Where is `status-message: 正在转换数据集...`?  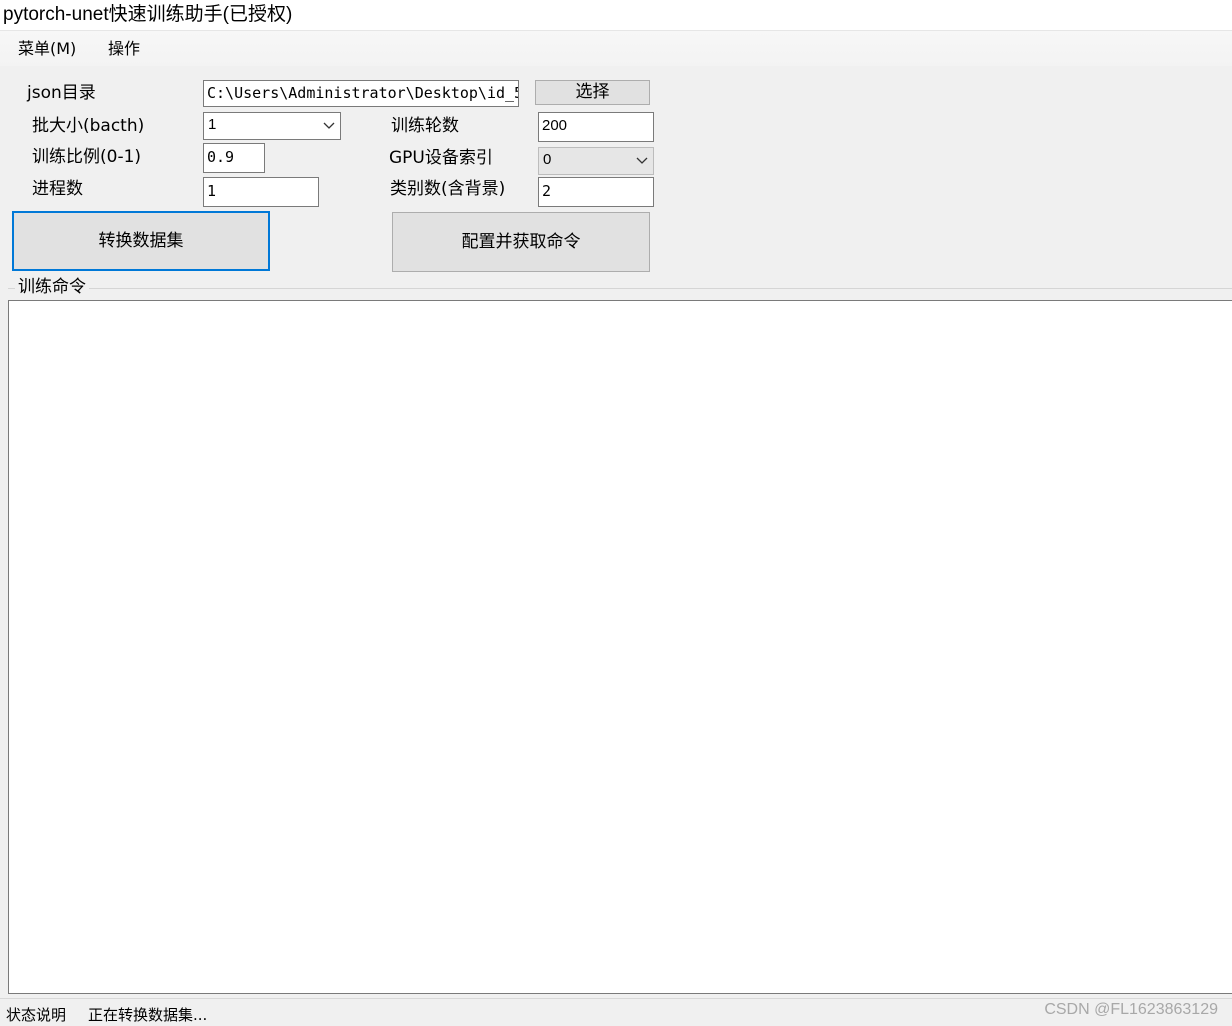 status-message: 正在转换数据集... is located at coordinates (148, 1015).